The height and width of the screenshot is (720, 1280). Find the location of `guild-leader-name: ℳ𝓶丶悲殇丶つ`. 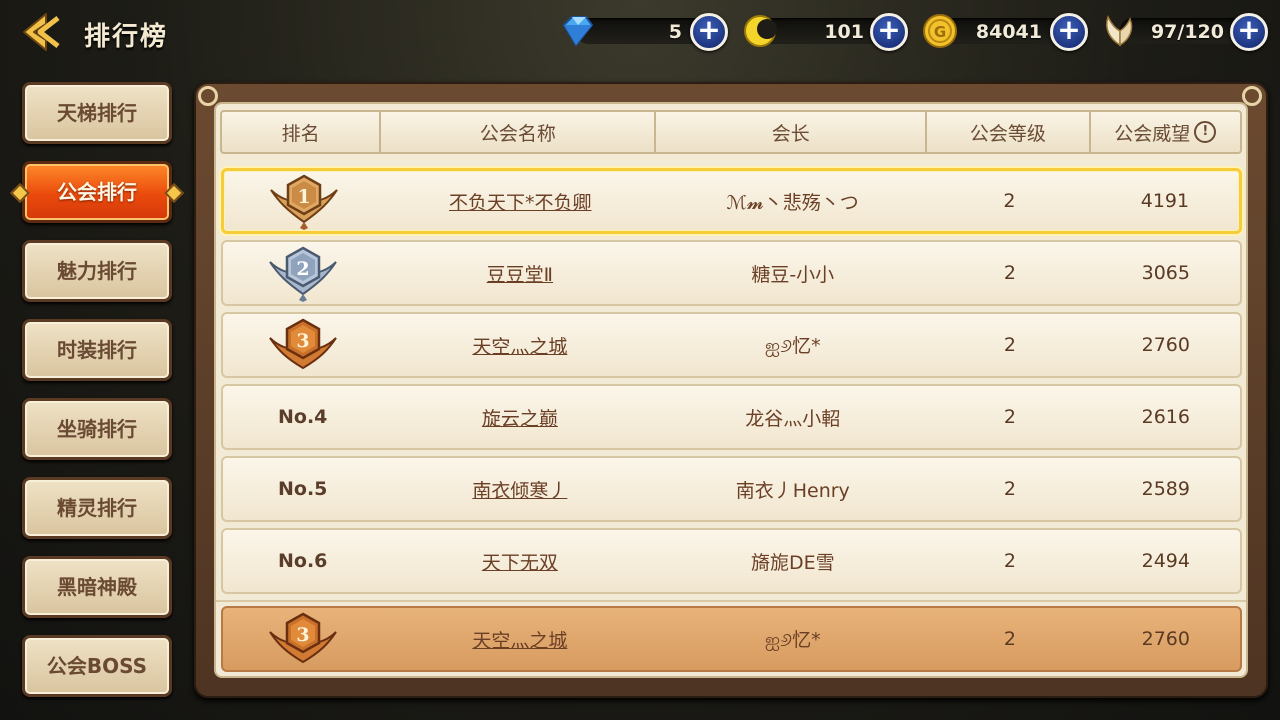

guild-leader-name: ℳ𝓶丶悲殇丶つ is located at coordinates (792, 202).